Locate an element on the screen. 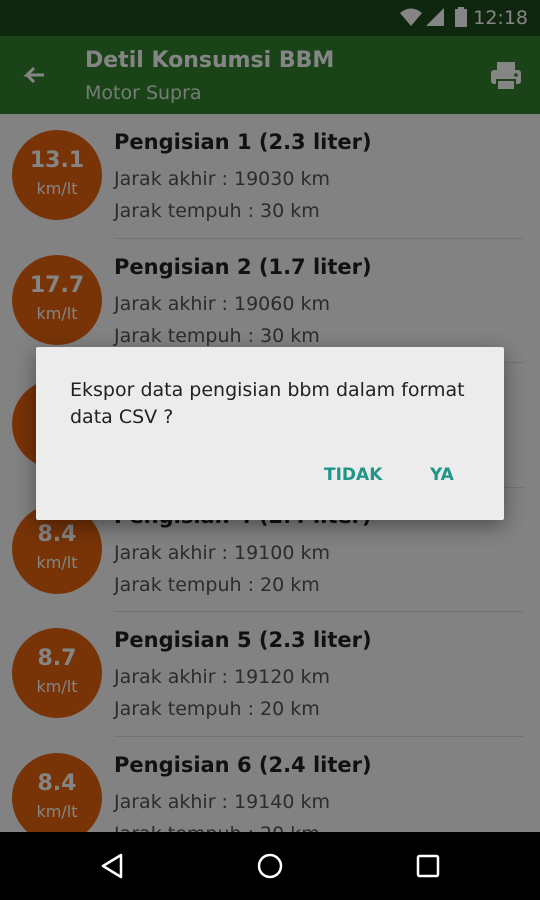 The image size is (540, 900). home-circle-icon is located at coordinates (270, 866).